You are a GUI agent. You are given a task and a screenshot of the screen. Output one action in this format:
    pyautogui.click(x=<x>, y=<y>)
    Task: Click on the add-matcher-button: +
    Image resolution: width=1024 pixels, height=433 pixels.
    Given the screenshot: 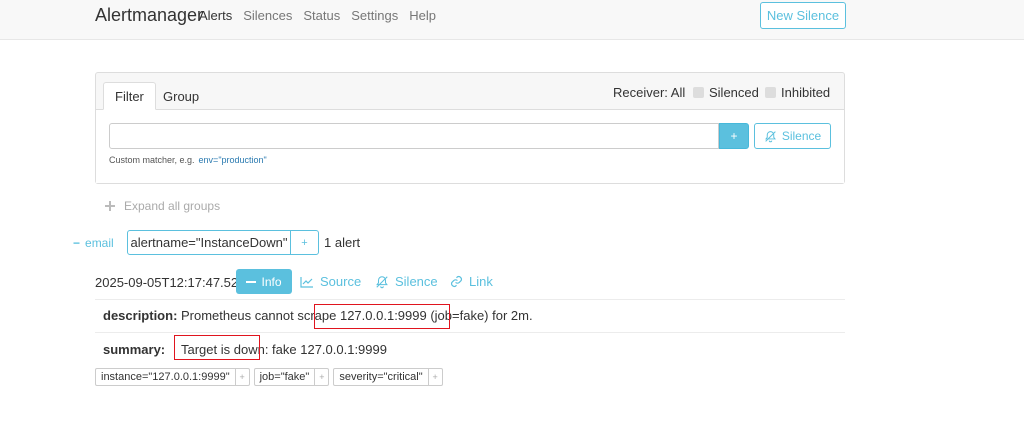 What is the action you would take?
    pyautogui.click(x=734, y=136)
    